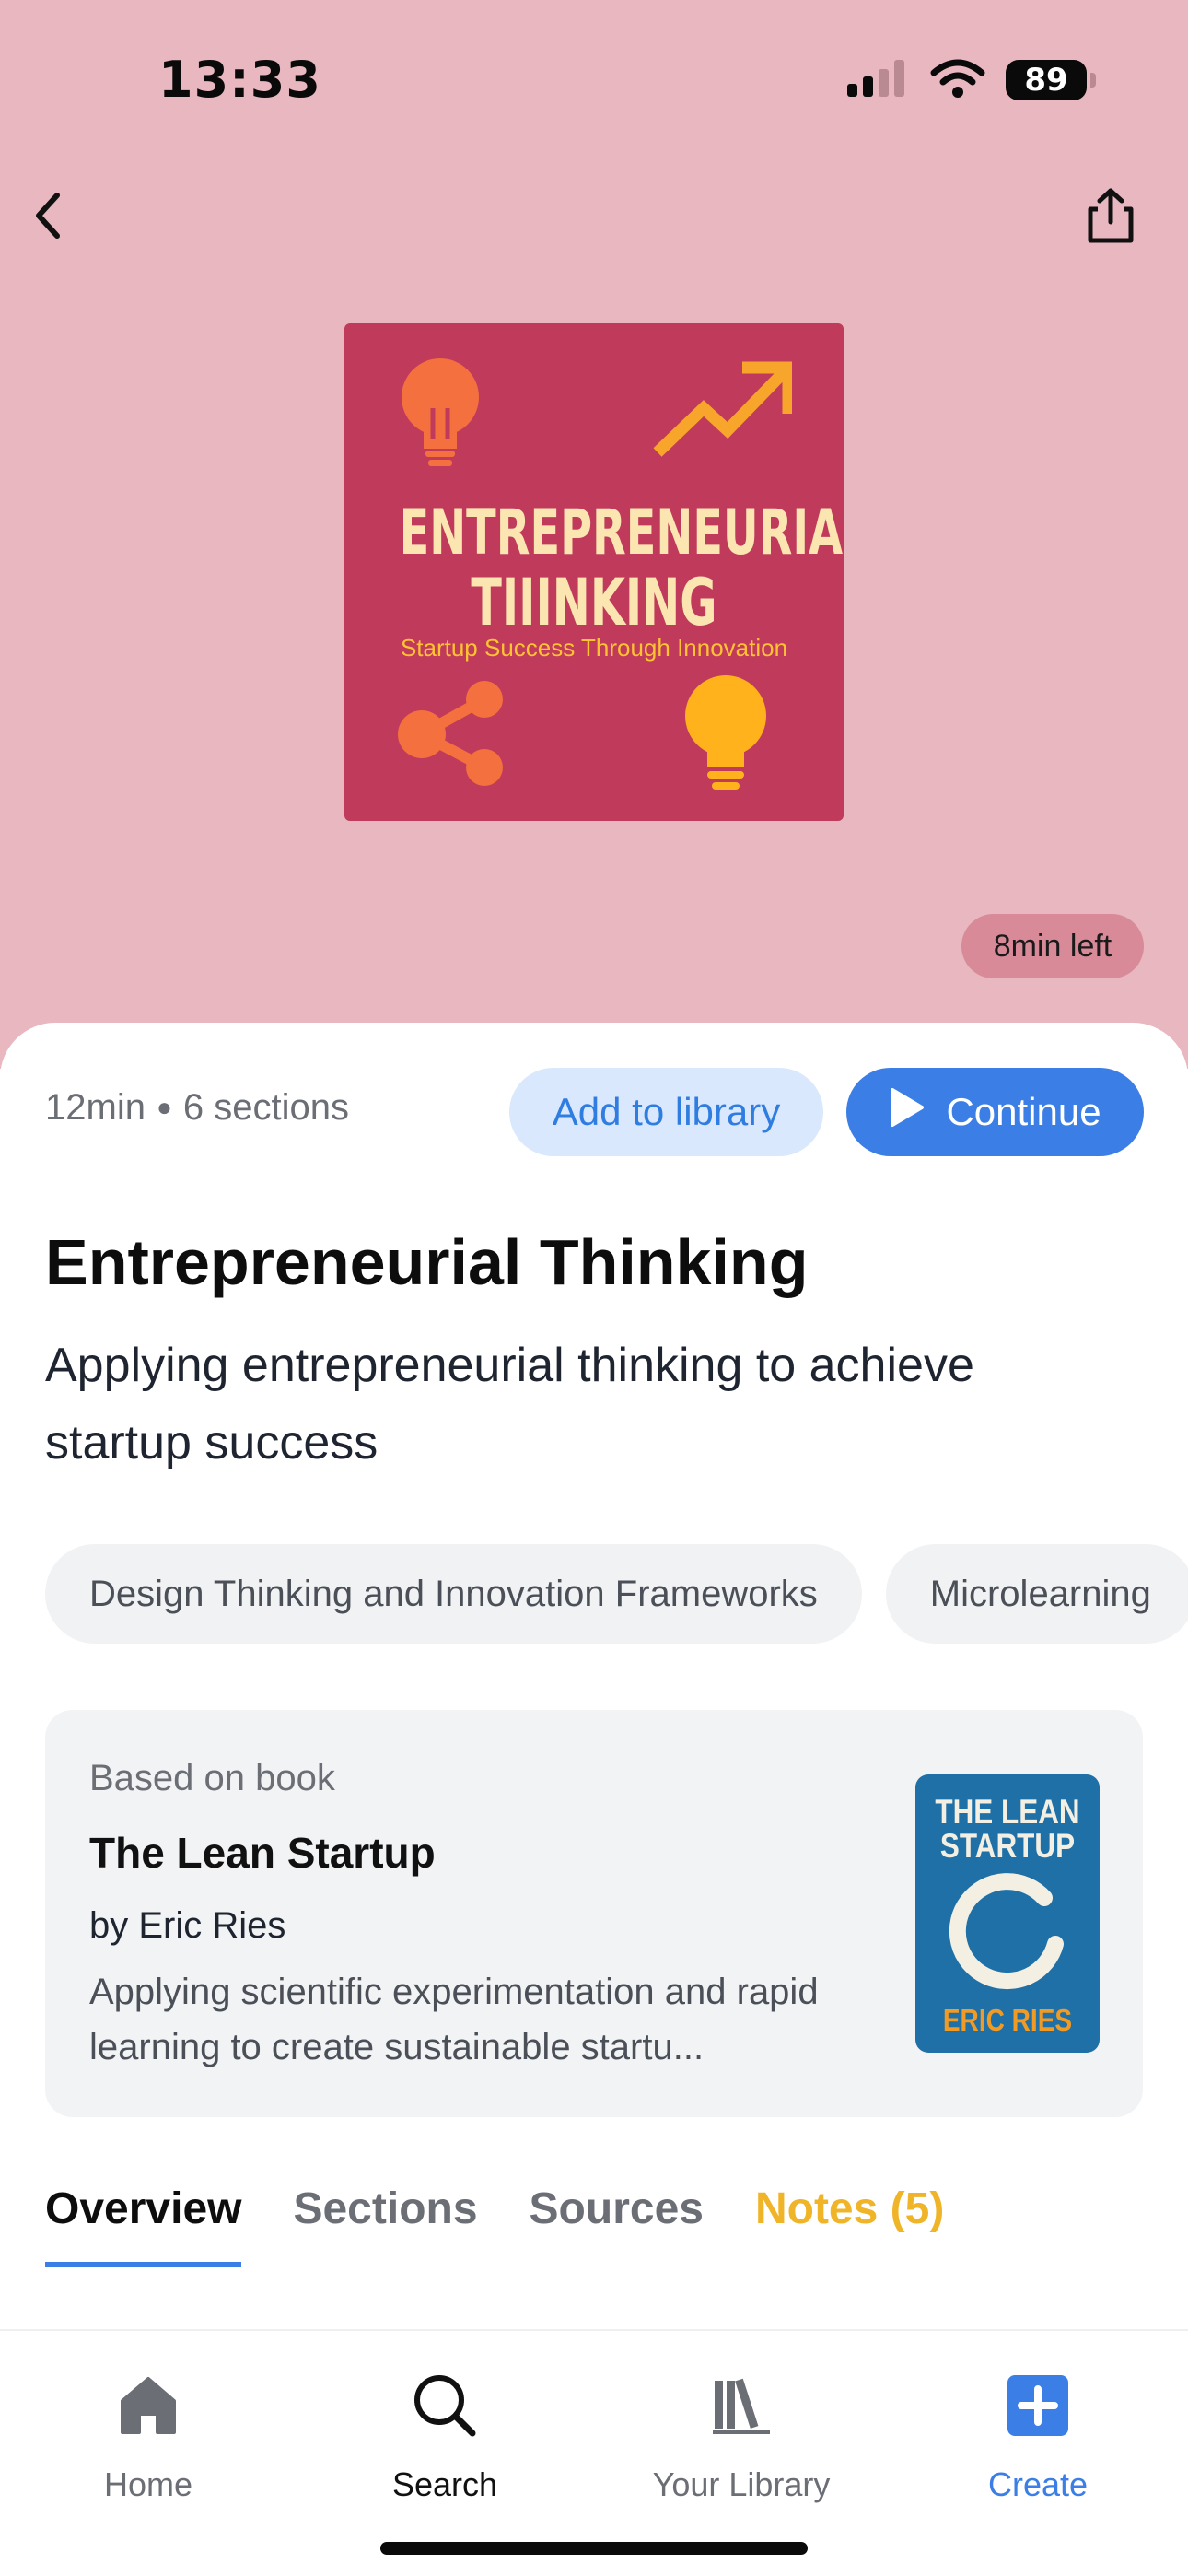  I want to click on tab-overview: Overview, so click(143, 2225).